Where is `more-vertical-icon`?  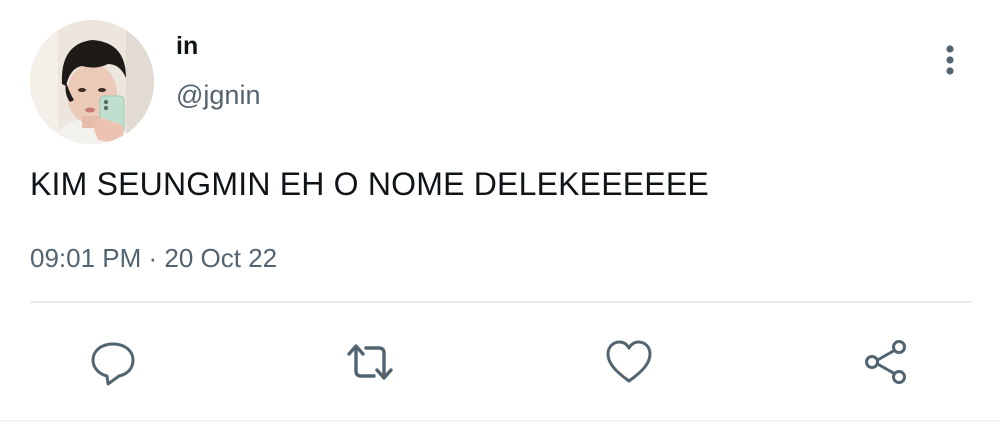 more-vertical-icon is located at coordinates (950, 60).